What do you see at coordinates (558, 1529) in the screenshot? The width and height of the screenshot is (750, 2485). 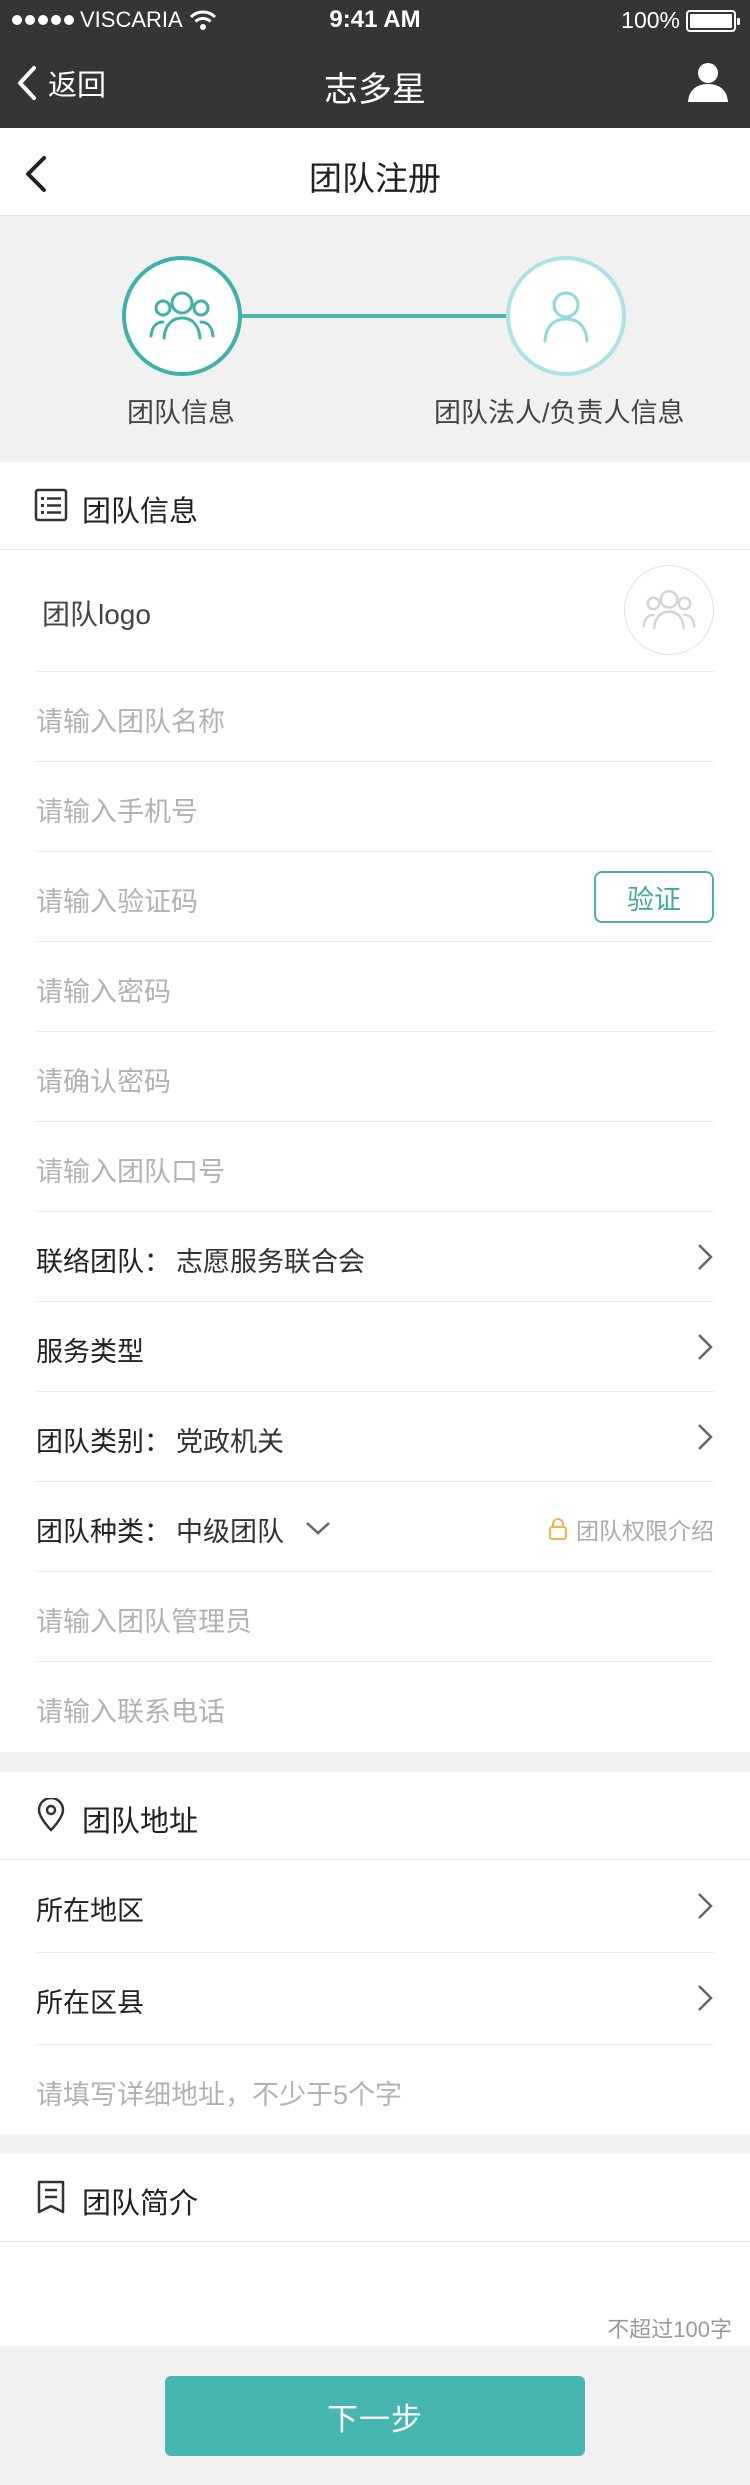 I see `lock-icon` at bounding box center [558, 1529].